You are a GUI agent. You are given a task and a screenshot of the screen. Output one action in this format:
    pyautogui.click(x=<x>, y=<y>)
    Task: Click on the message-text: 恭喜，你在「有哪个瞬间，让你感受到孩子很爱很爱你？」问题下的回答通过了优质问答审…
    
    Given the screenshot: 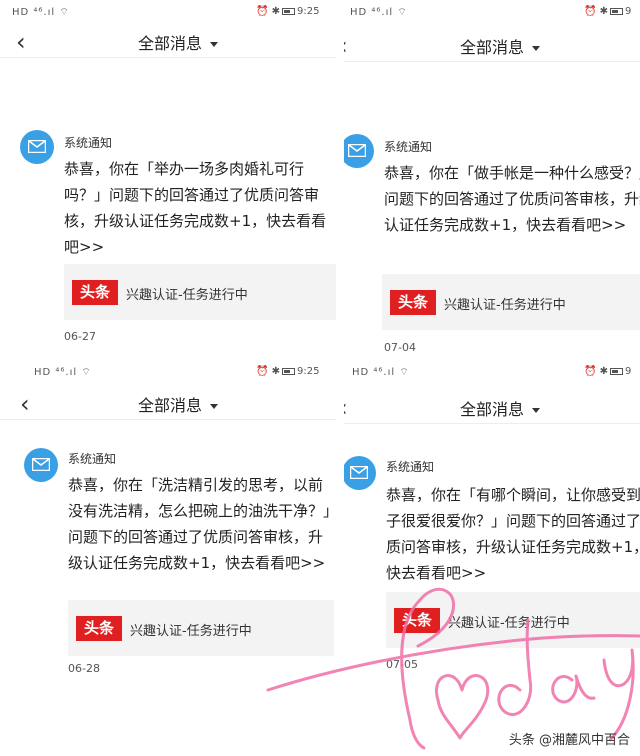 What is the action you would take?
    pyautogui.click(x=513, y=534)
    